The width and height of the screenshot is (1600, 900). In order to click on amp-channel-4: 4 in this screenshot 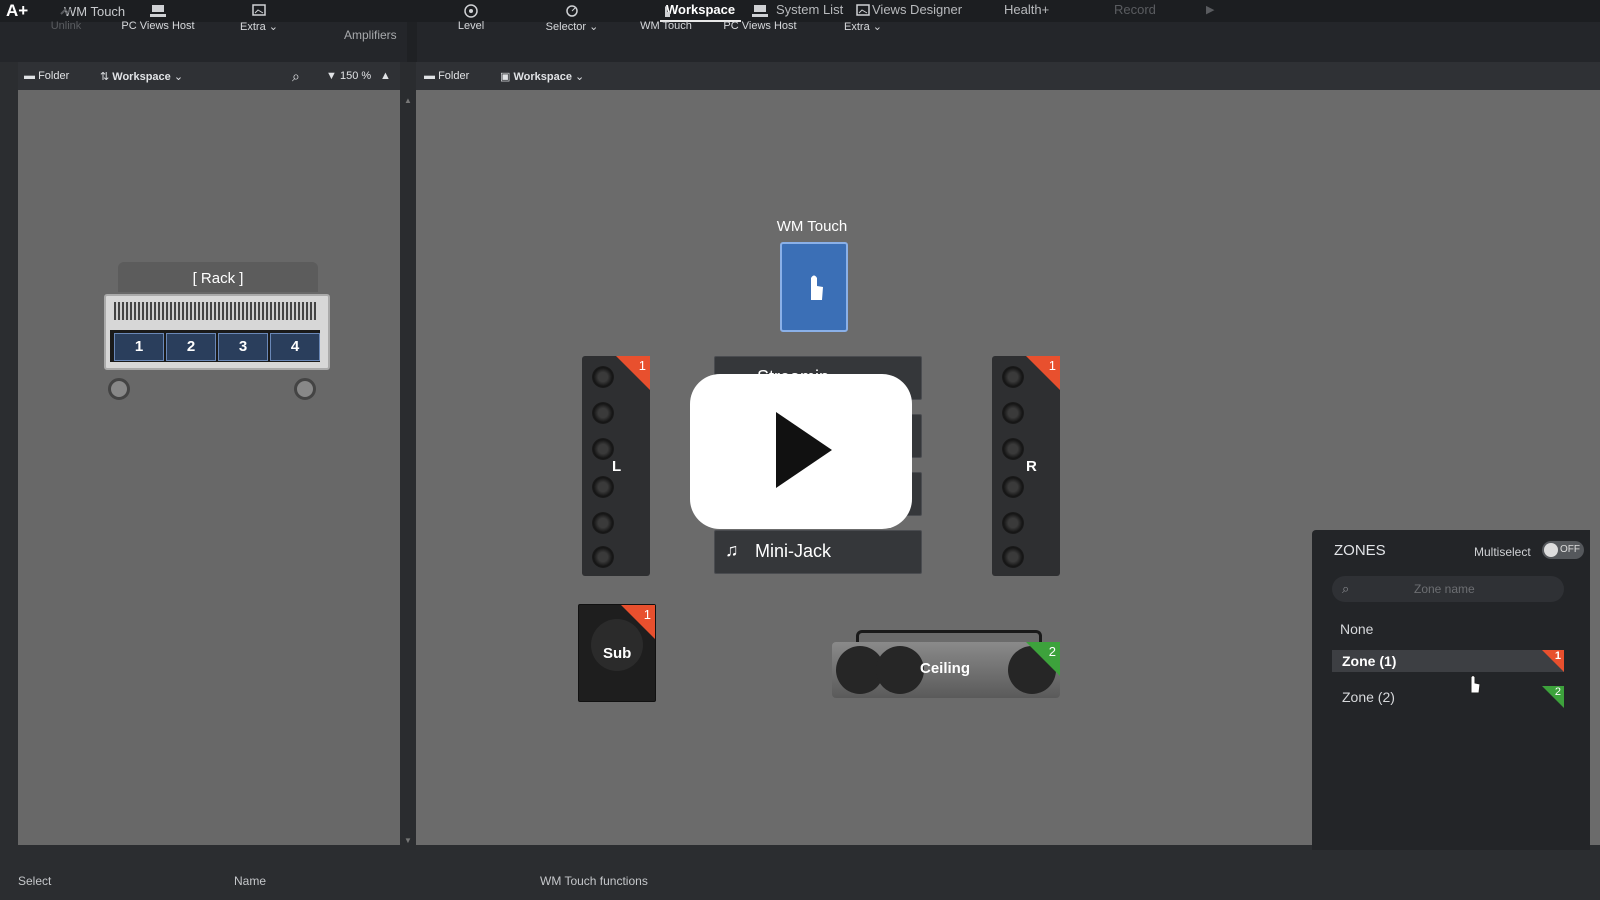, I will do `click(295, 347)`.